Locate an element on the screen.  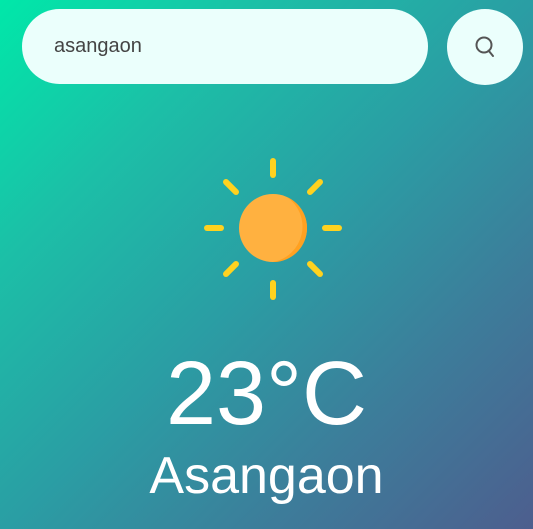
search-icon is located at coordinates (484, 46).